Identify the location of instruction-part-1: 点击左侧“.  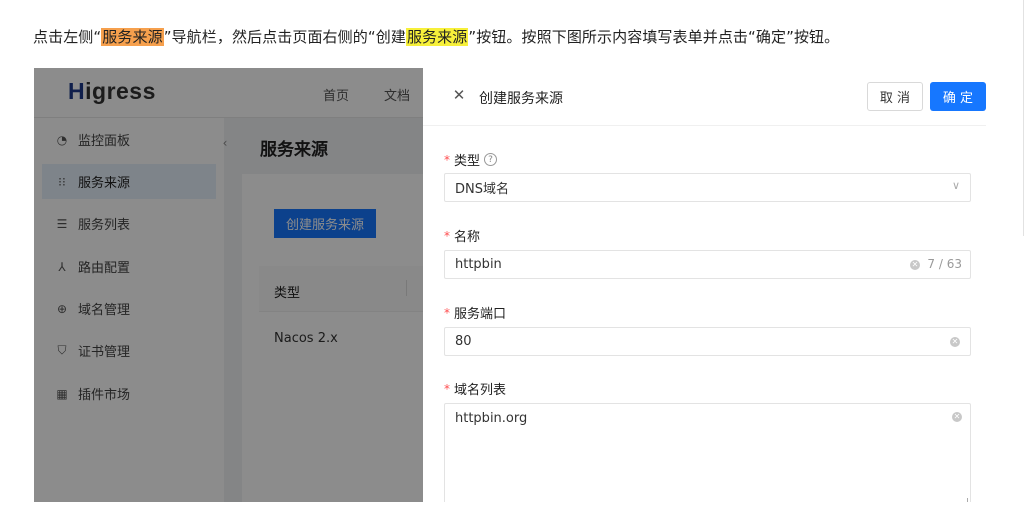
(67, 37).